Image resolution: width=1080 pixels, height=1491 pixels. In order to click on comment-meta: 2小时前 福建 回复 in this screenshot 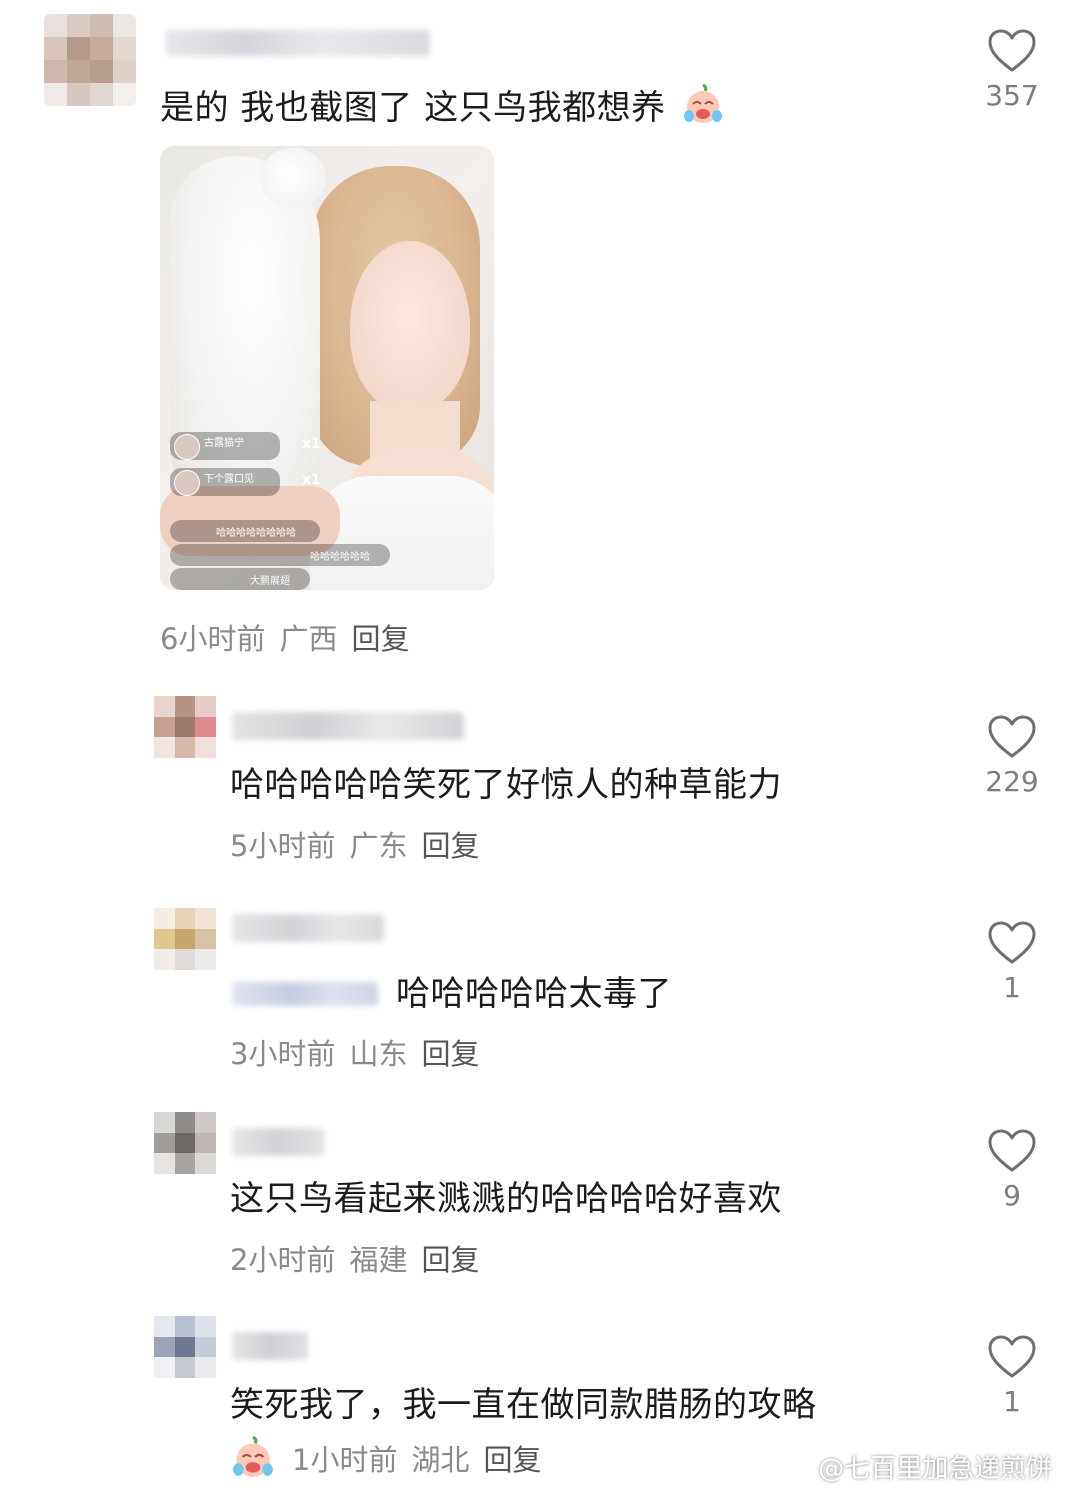, I will do `click(361, 1260)`.